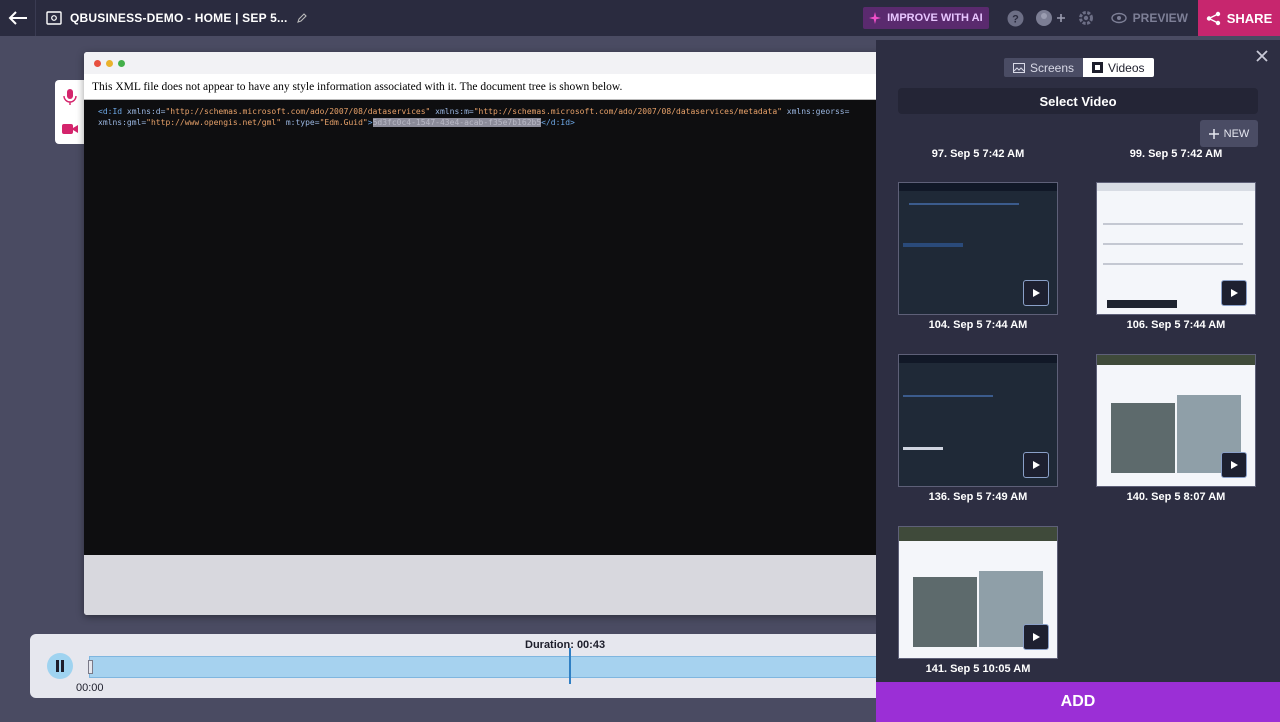  I want to click on window-minimize-dot, so click(109, 63).